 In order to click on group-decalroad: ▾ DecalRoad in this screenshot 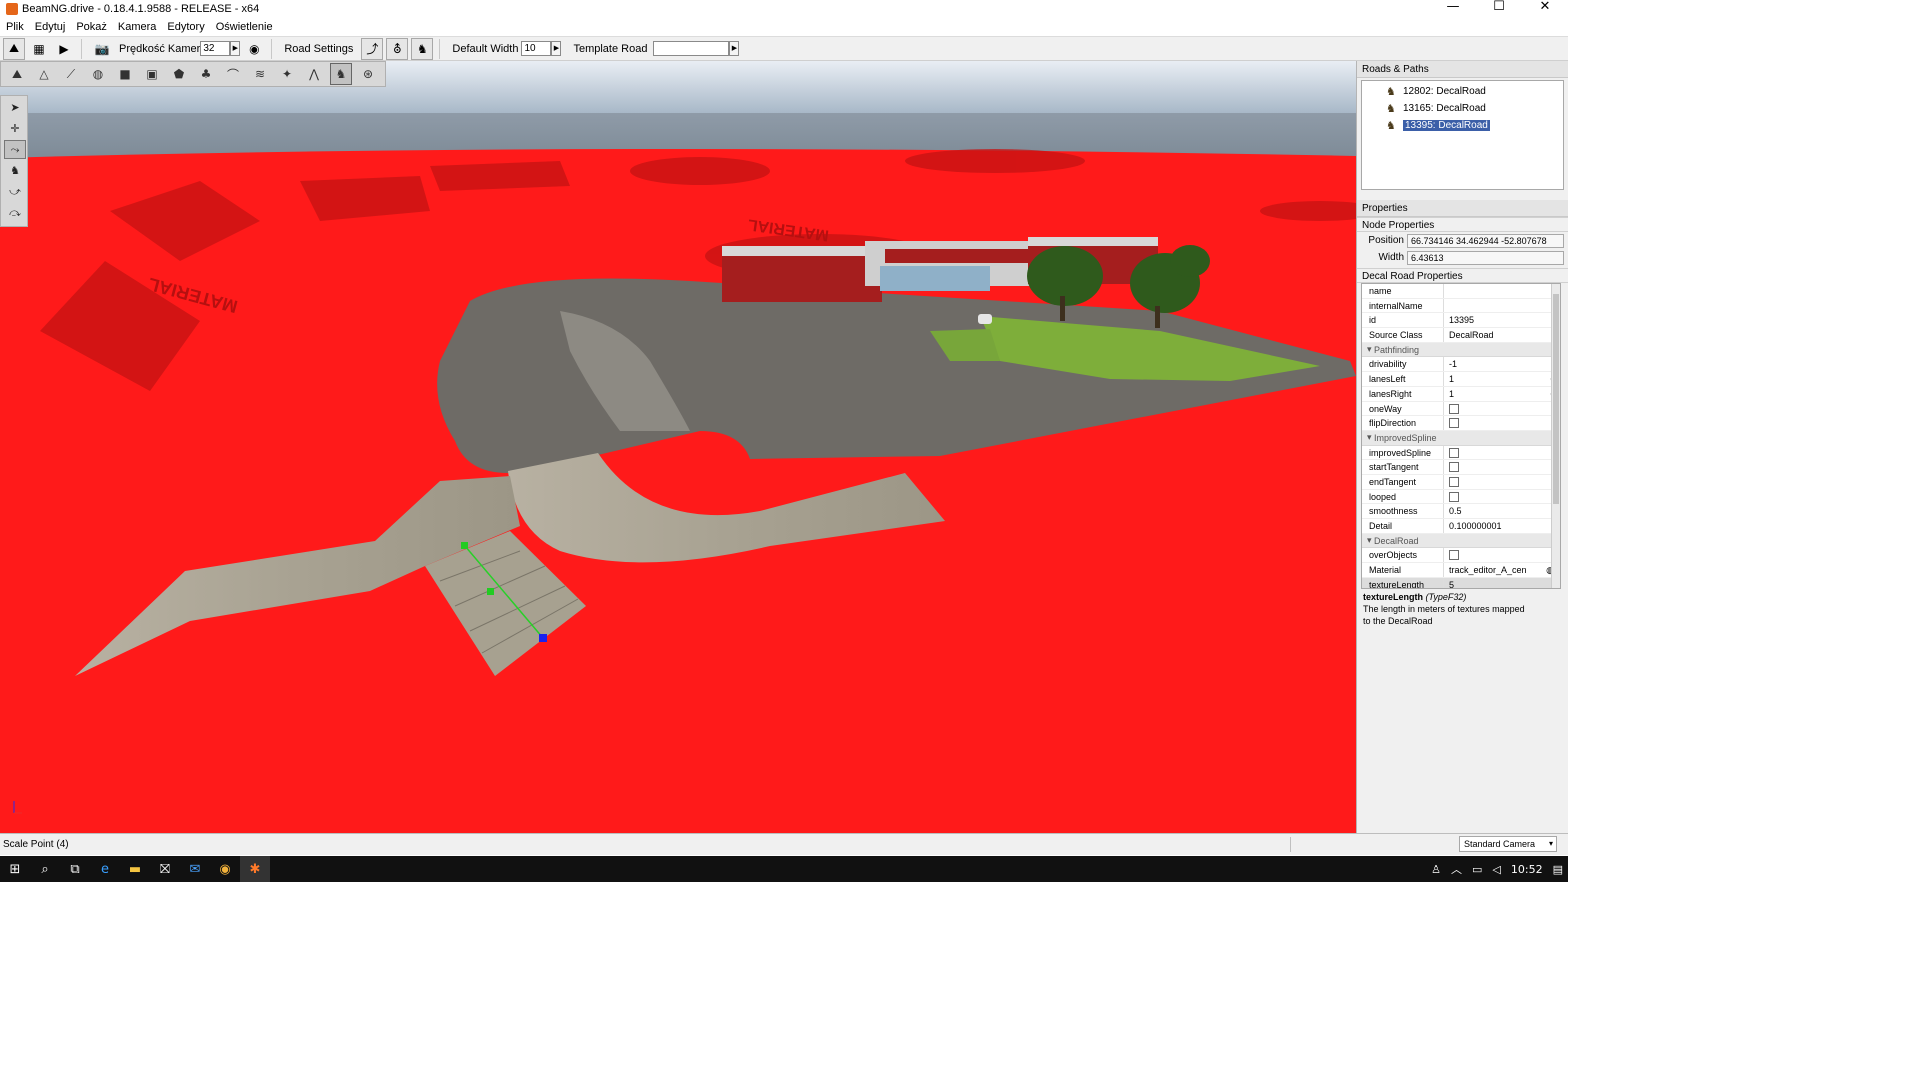, I will do `click(1461, 541)`.